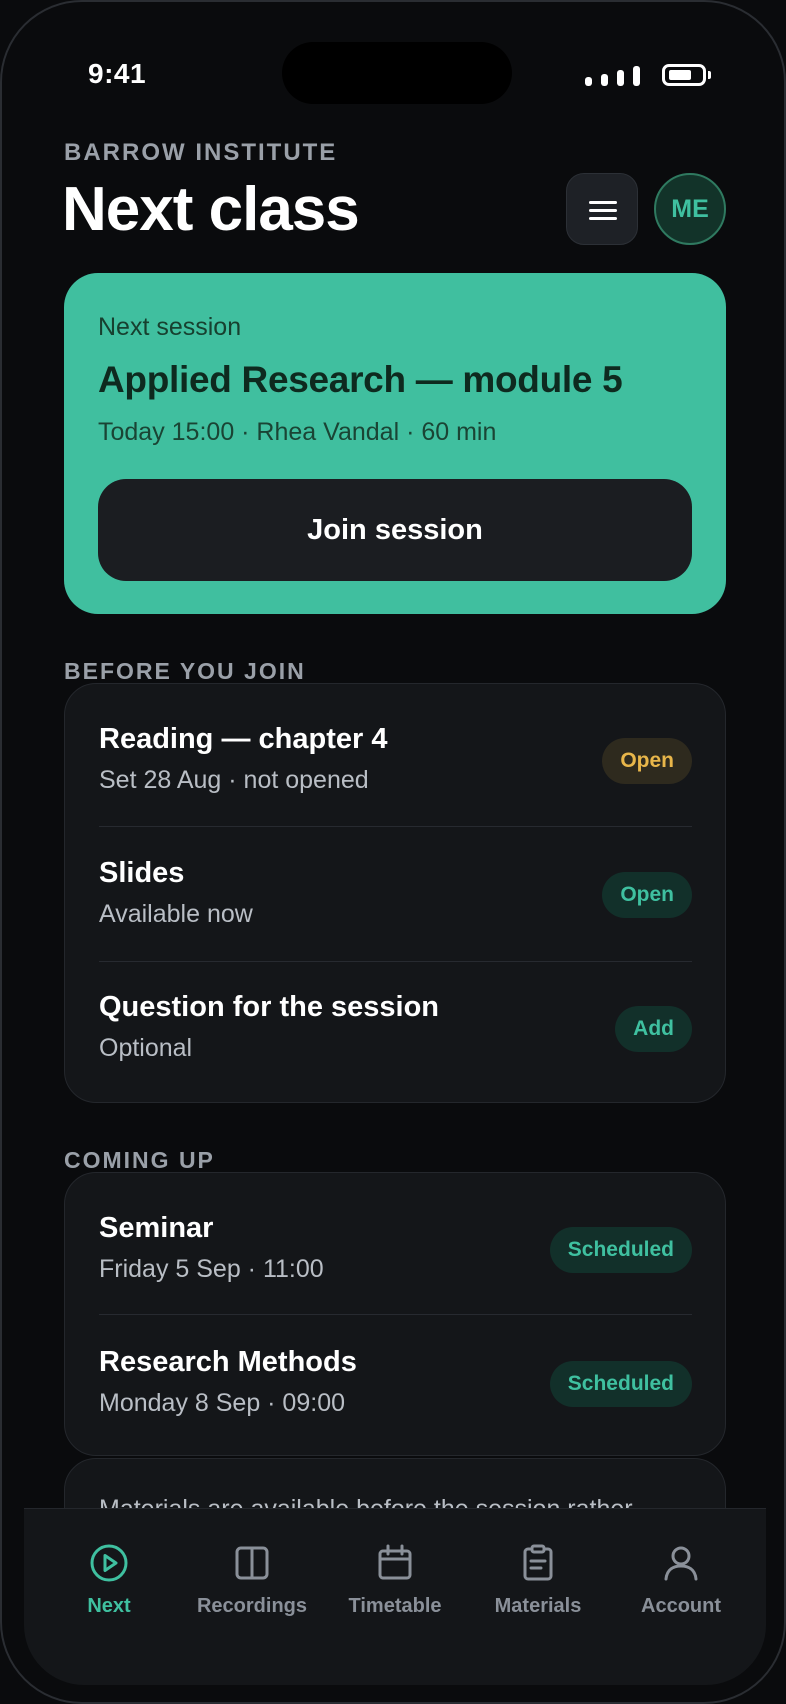 Image resolution: width=786 pixels, height=1704 pixels. I want to click on calendar-icon, so click(395, 1562).